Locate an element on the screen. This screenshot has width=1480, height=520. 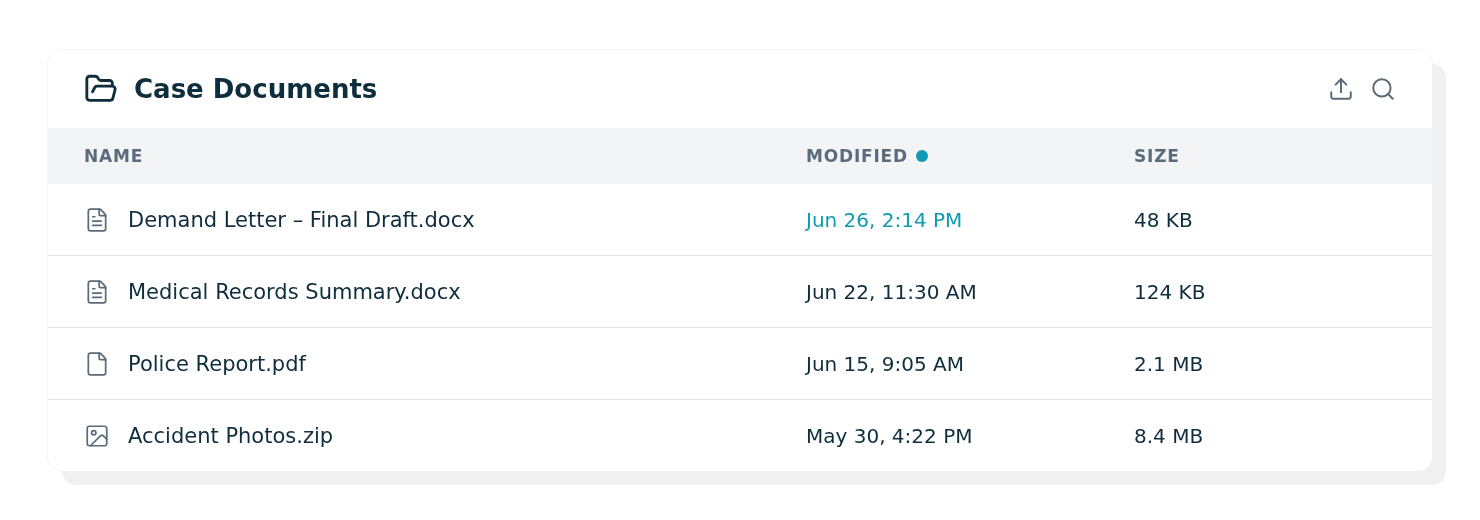
file-size: 124 KB is located at coordinates (1170, 291).